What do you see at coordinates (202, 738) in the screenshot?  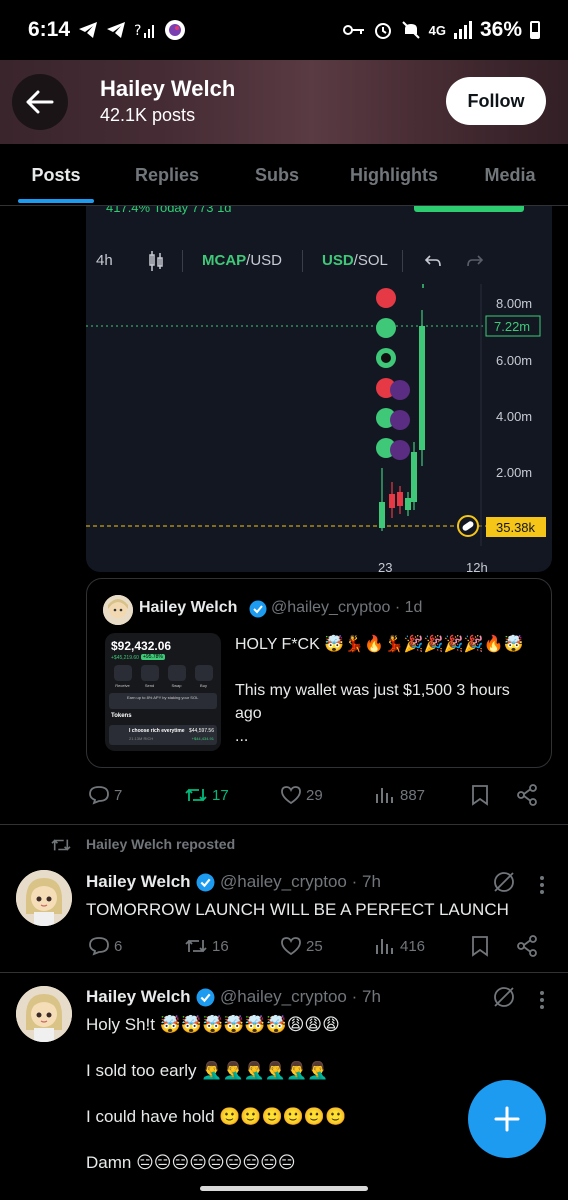 I see `wallet-token-change: +$44,434.91` at bounding box center [202, 738].